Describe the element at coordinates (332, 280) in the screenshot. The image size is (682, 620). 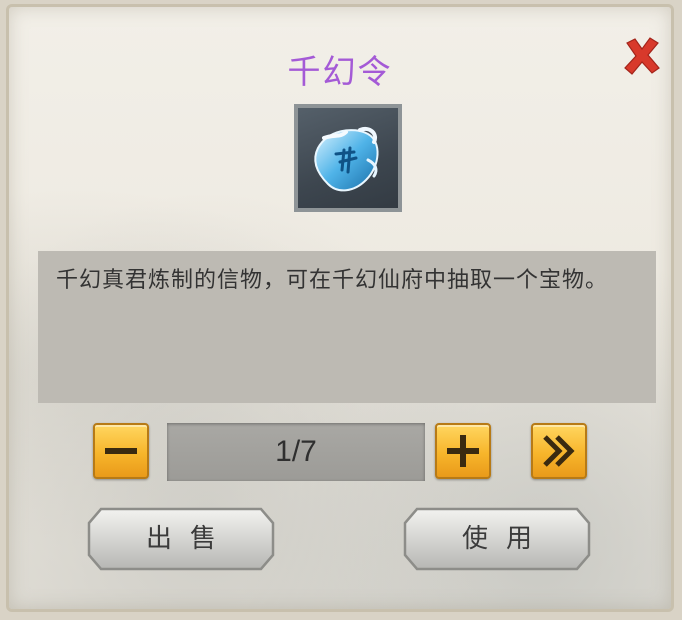
I see `item-description: 千幻真君炼制的信物，可在千幻仙府中抽取一个宝物。` at that location.